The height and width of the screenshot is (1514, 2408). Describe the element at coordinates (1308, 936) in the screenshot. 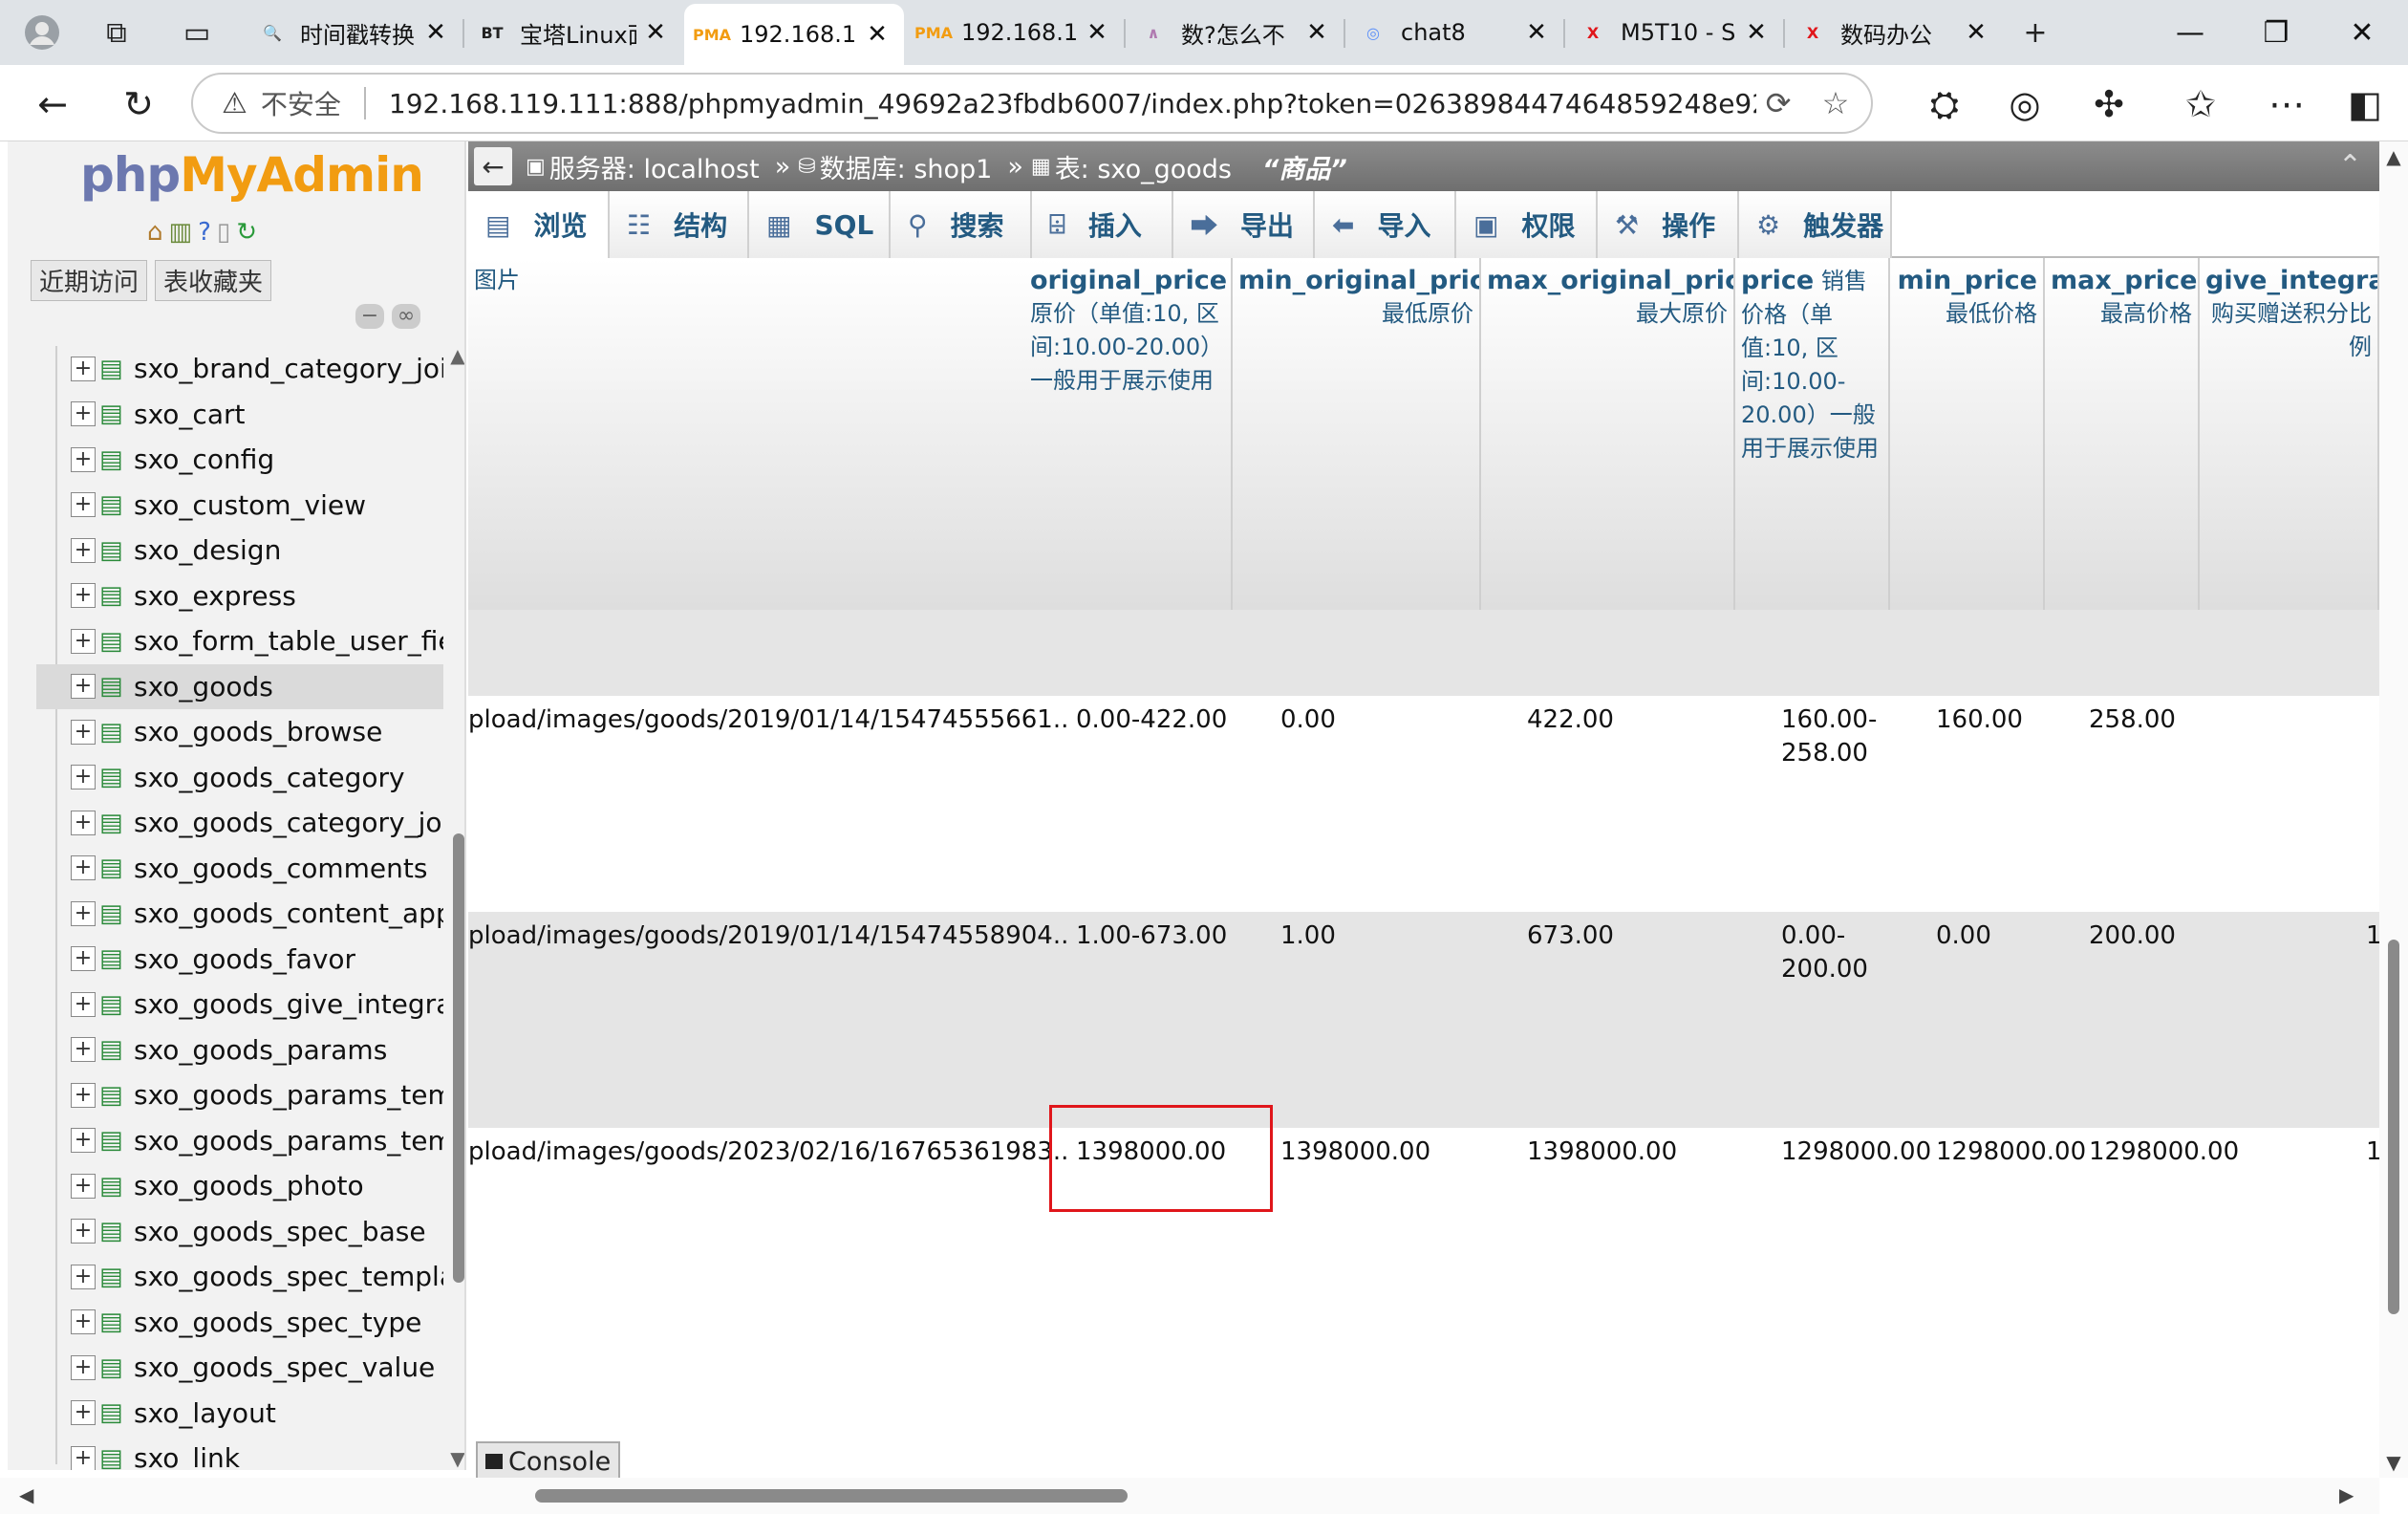

I see `table-cell: 1.00` at that location.